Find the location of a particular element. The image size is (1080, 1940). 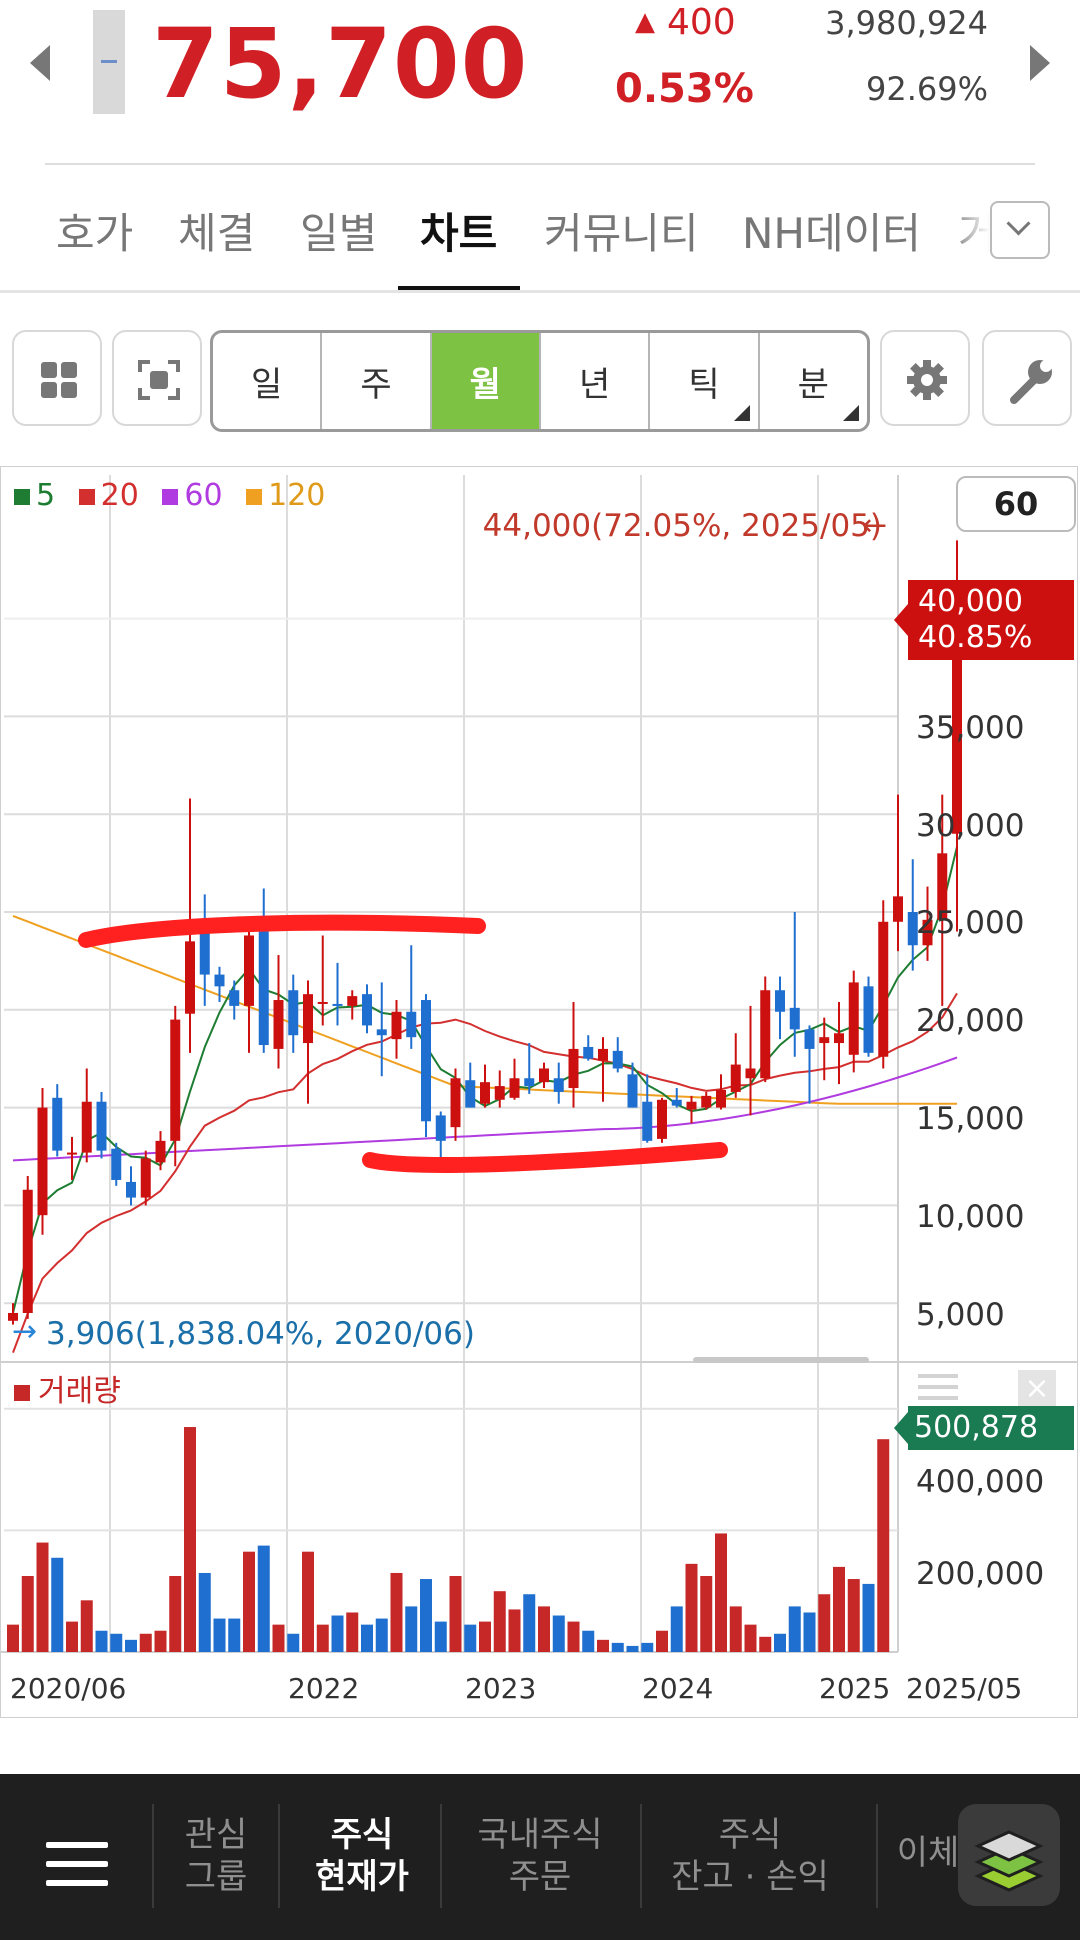

current-price-tag-percent: 40.85% is located at coordinates (975, 637).